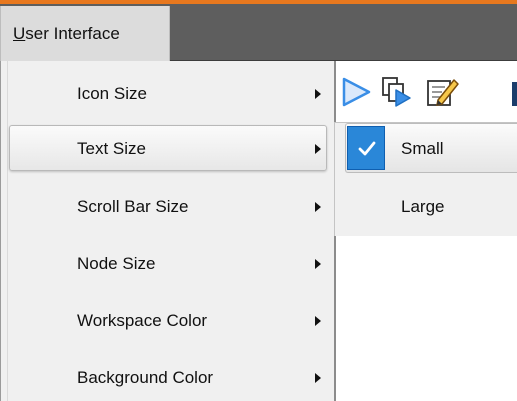 This screenshot has width=517, height=401. What do you see at coordinates (111, 148) in the screenshot?
I see `menu-item-label: Text Size` at bounding box center [111, 148].